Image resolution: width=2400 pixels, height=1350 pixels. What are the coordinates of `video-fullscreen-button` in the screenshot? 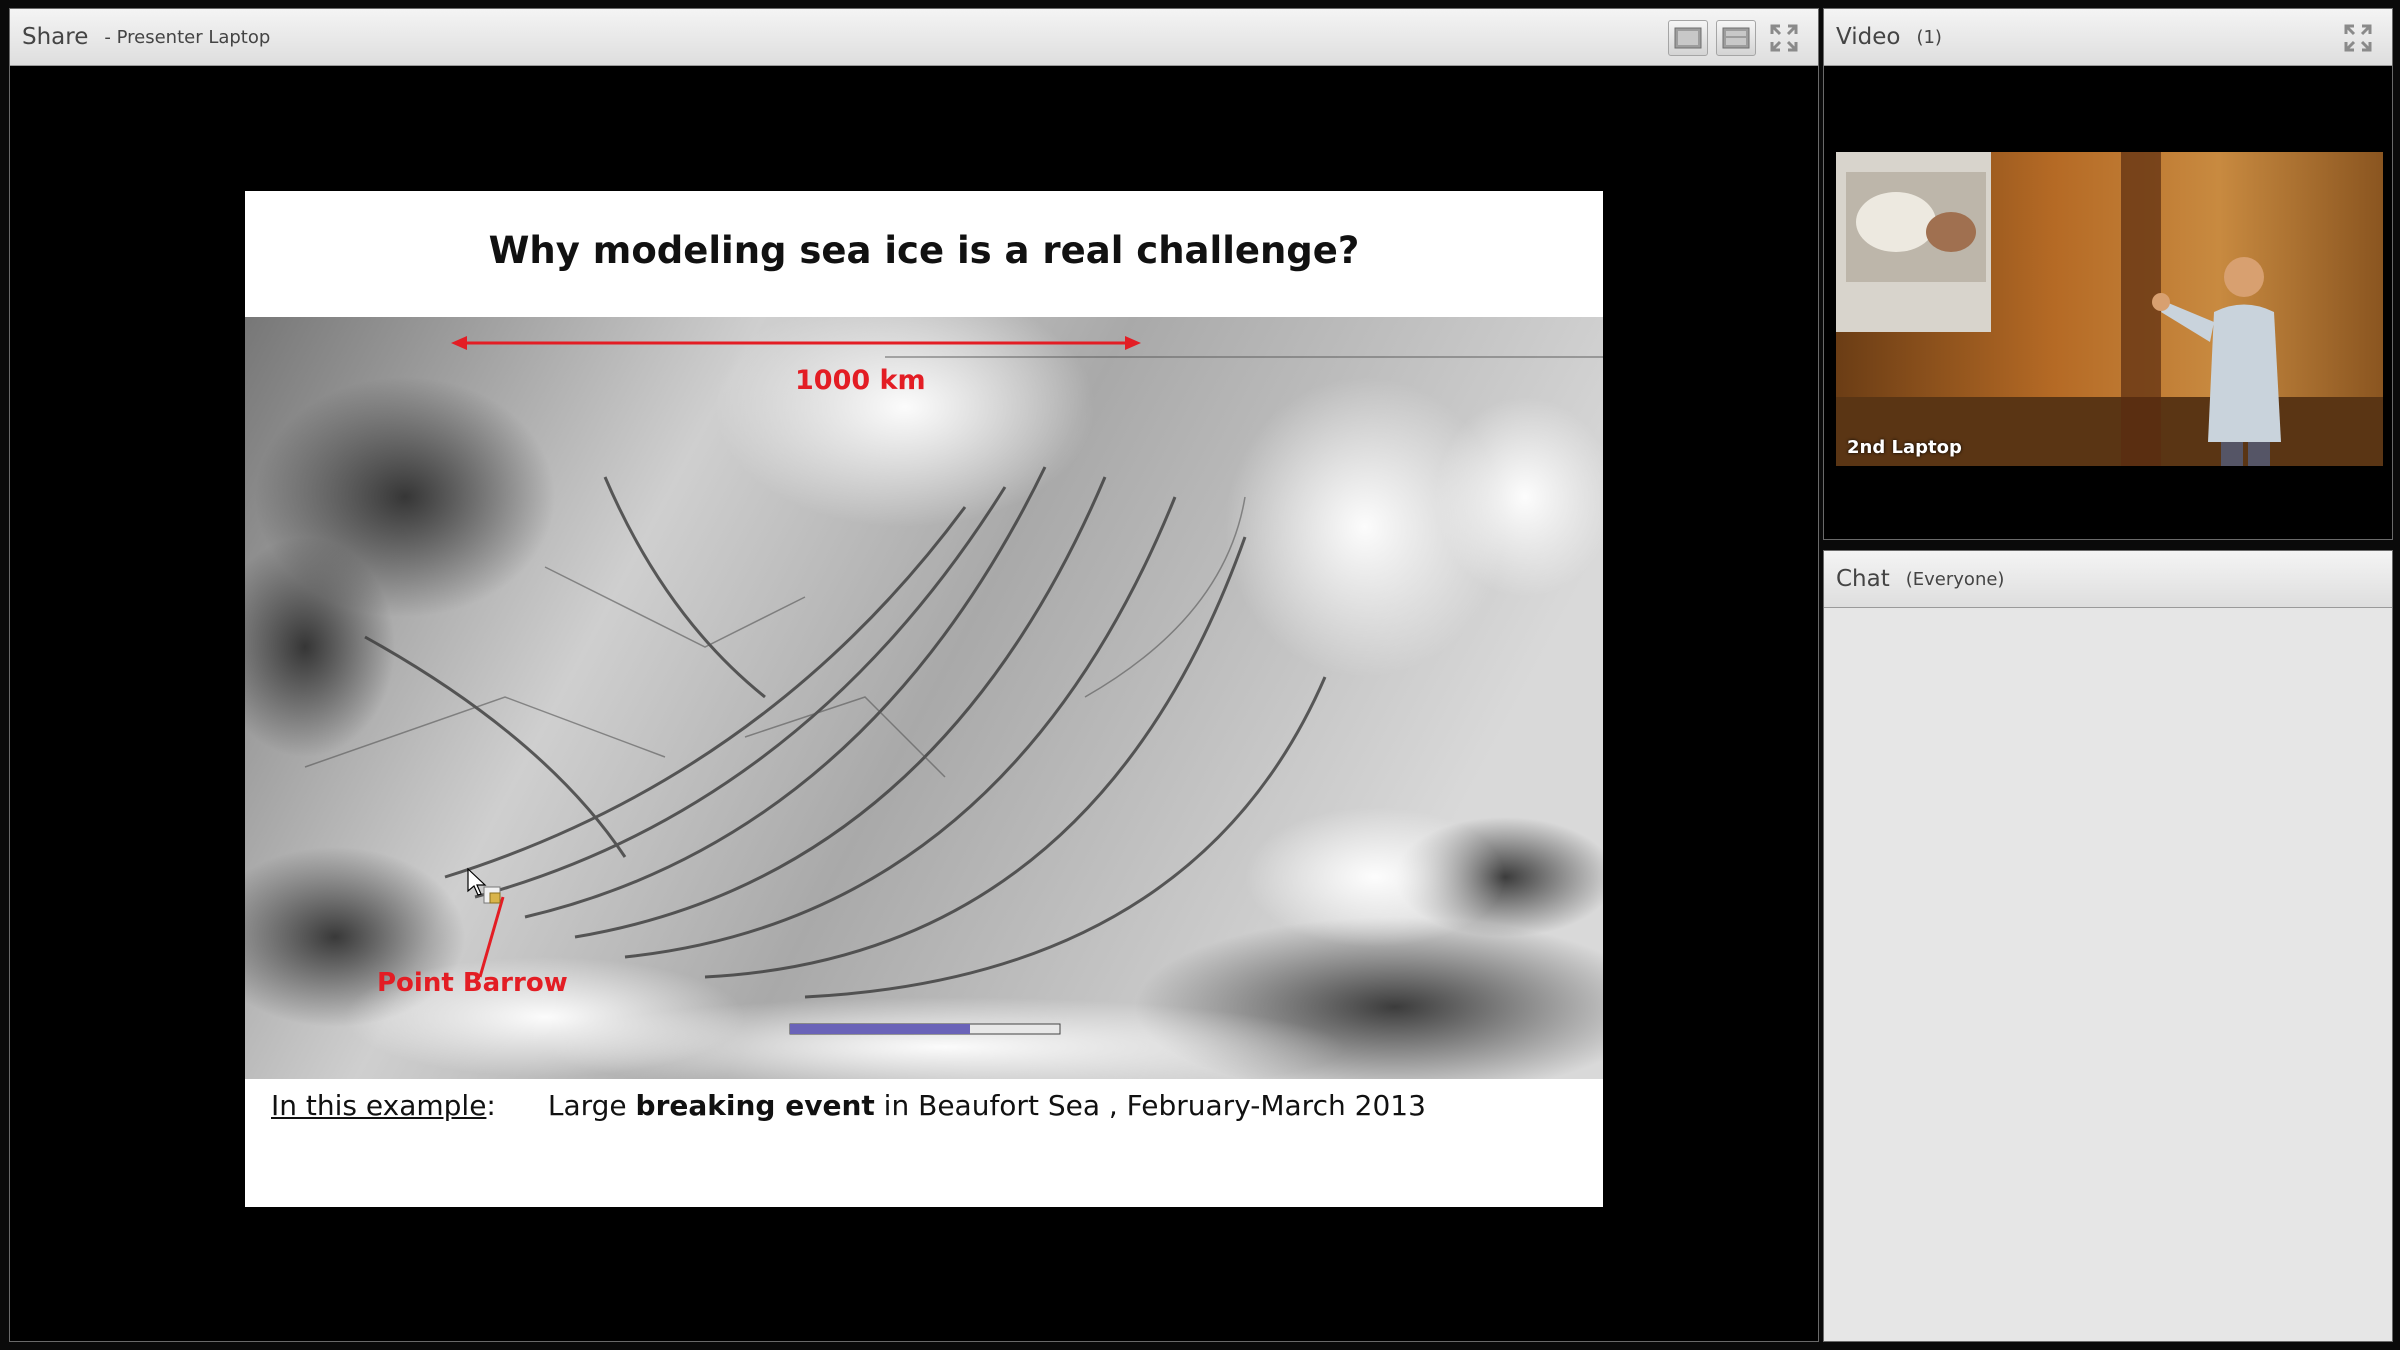 It's located at (2358, 38).